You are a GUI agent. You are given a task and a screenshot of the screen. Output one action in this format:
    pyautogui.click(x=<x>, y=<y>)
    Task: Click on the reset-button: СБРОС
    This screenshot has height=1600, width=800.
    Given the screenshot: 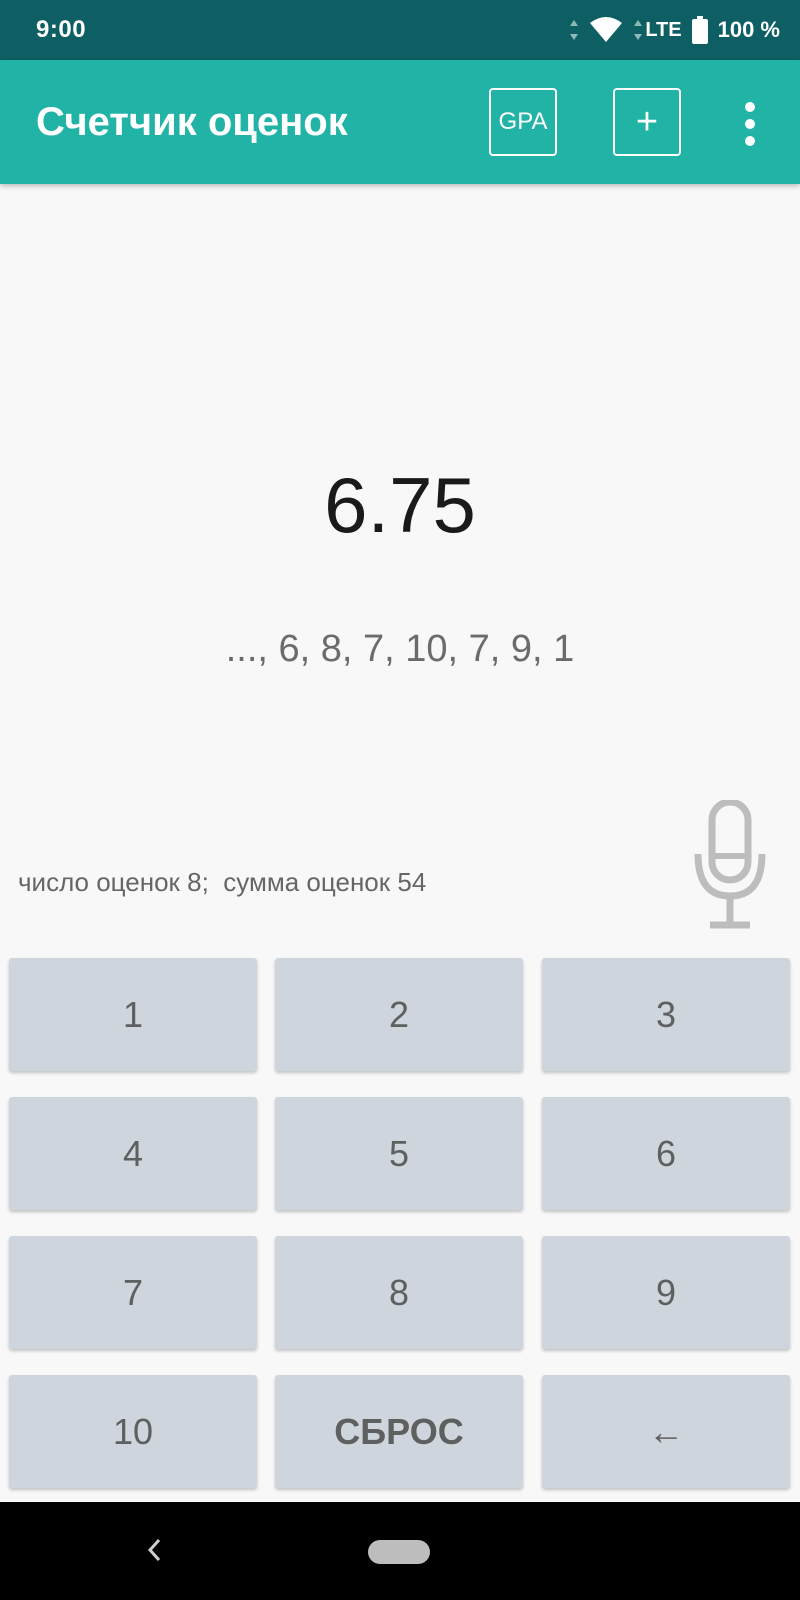 What is the action you would take?
    pyautogui.click(x=399, y=1431)
    